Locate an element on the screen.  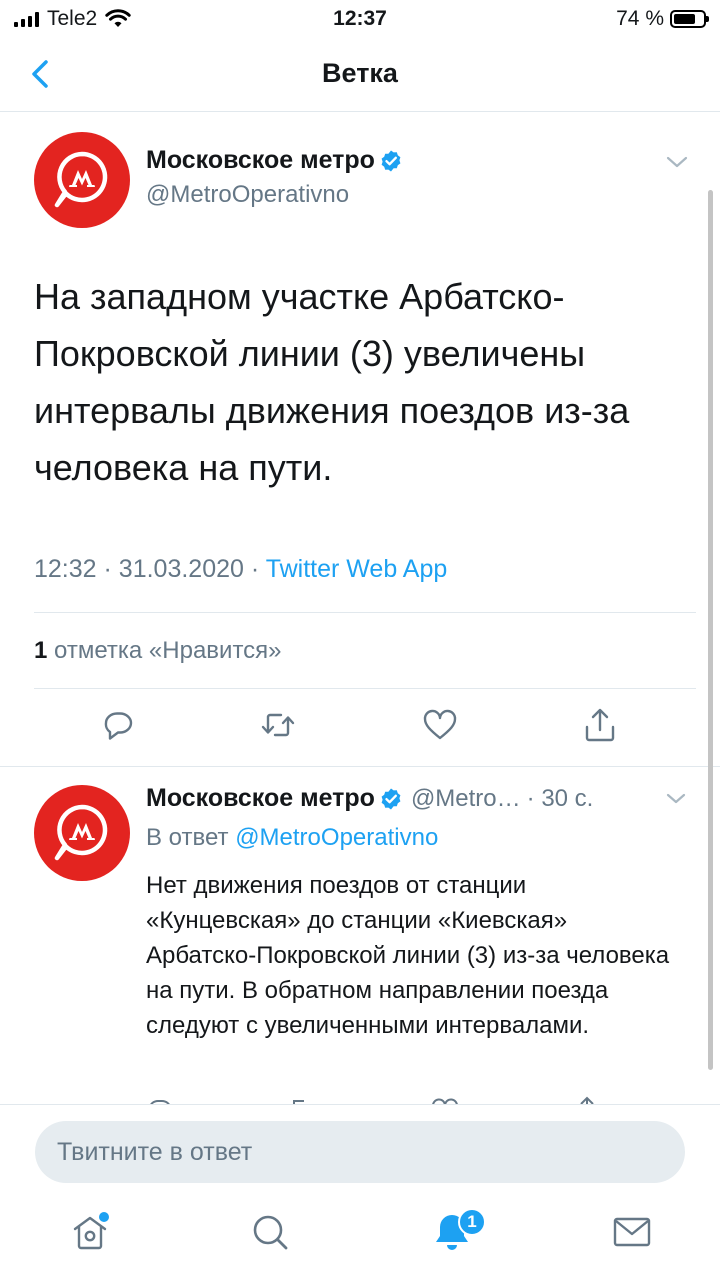
tweet-meta: 12:32 · 31.03.2020 · Twitter Web App is located at coordinates (240, 569).